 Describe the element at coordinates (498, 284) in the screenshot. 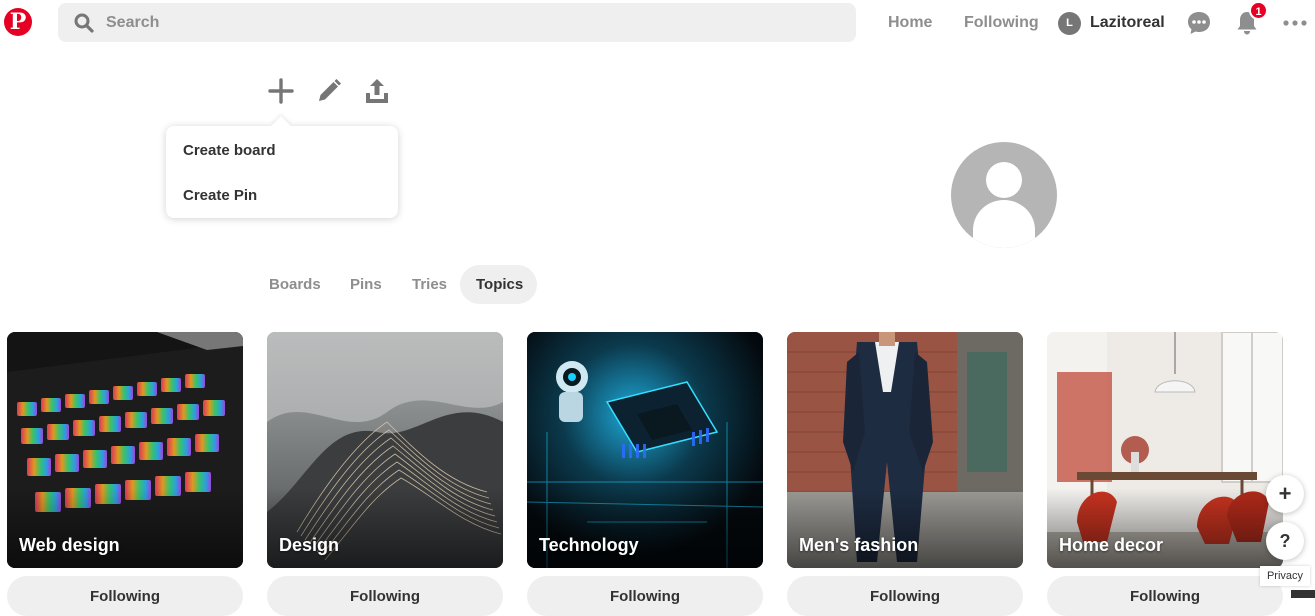

I see `tab-topics: Topics` at that location.